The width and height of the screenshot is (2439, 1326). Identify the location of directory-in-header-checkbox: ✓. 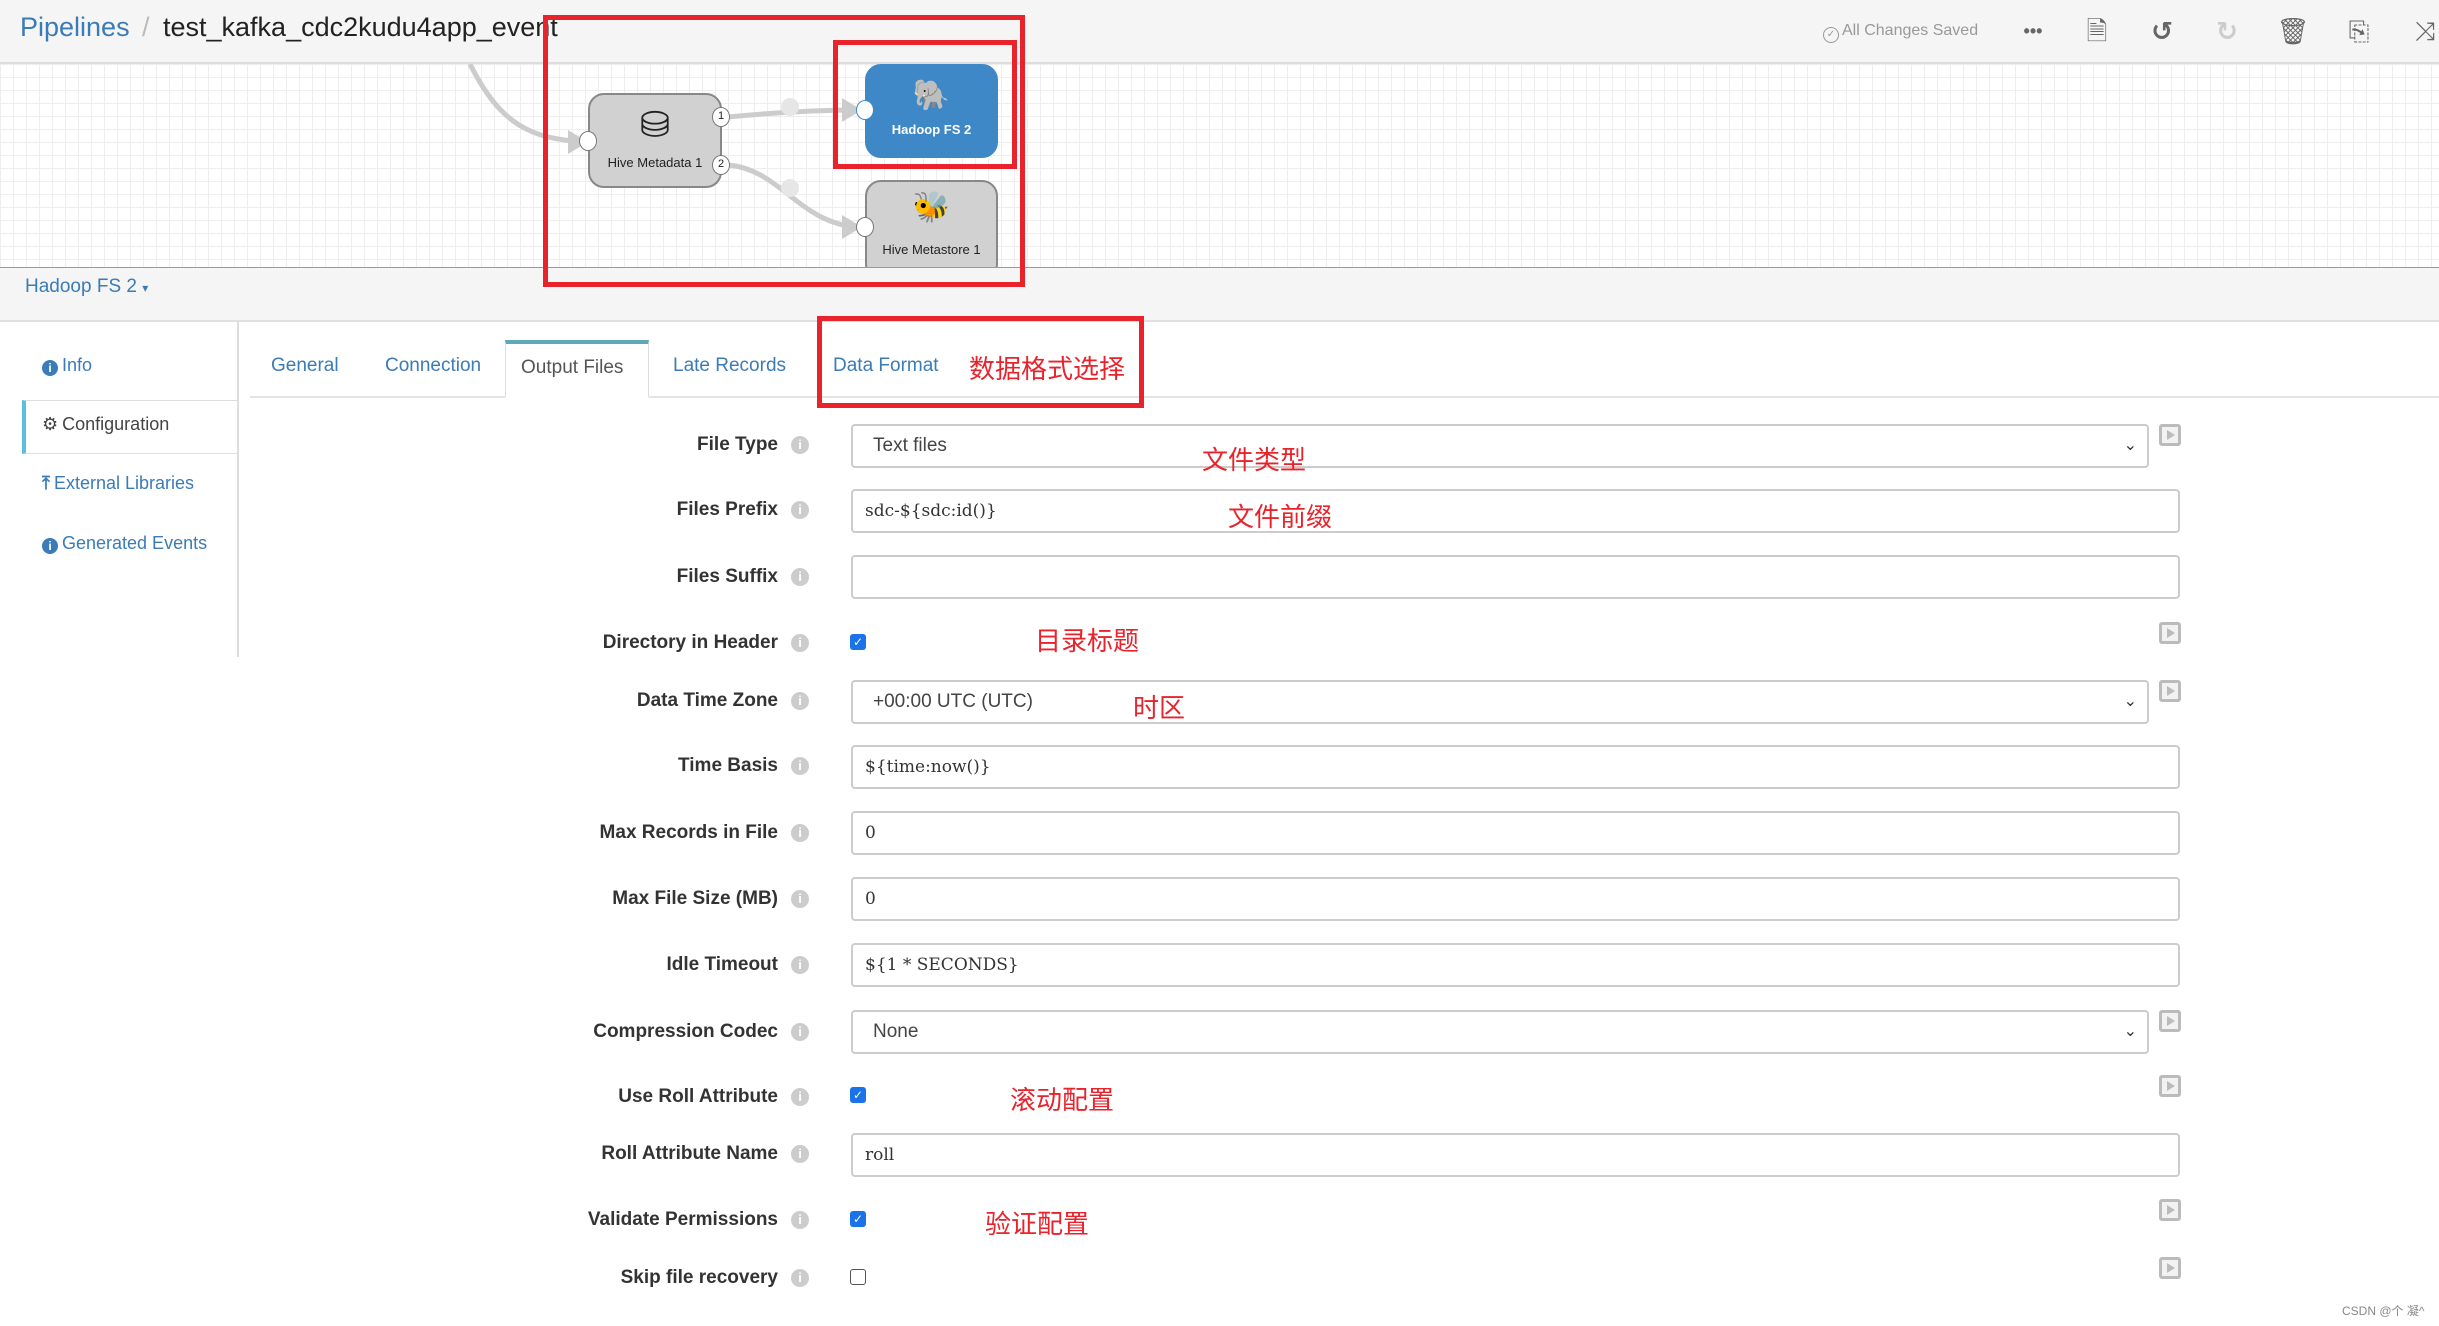
(858, 642).